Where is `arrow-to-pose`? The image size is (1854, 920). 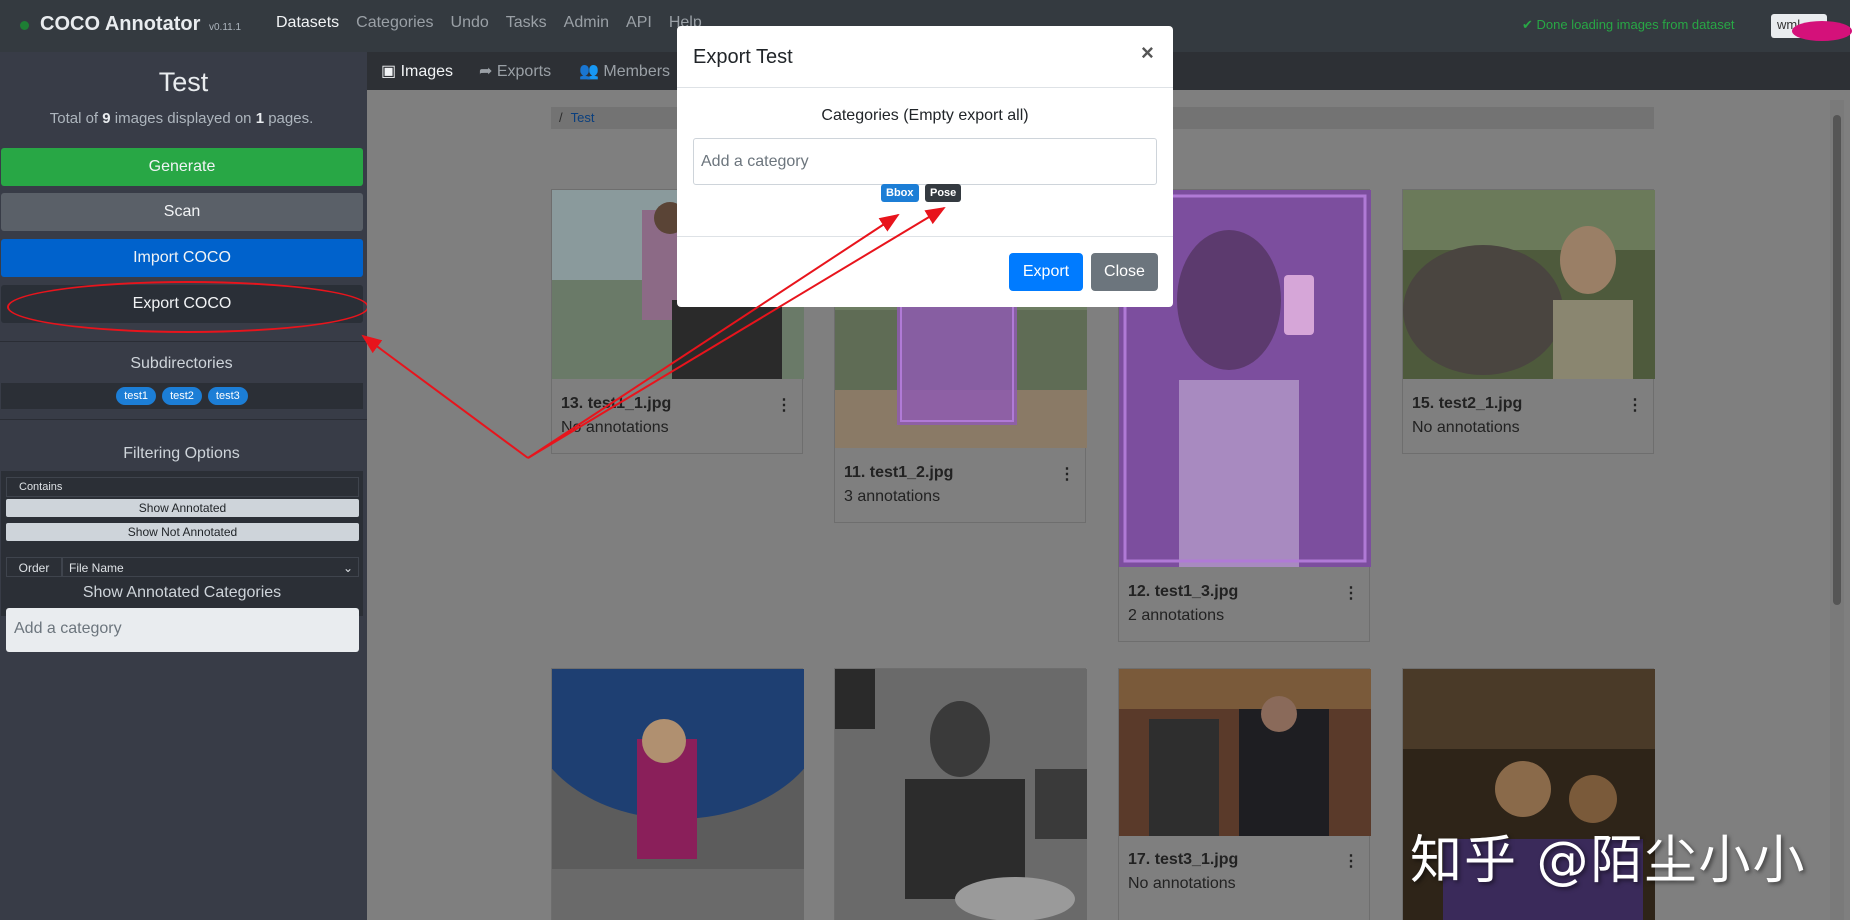
arrow-to-pose is located at coordinates (736, 332).